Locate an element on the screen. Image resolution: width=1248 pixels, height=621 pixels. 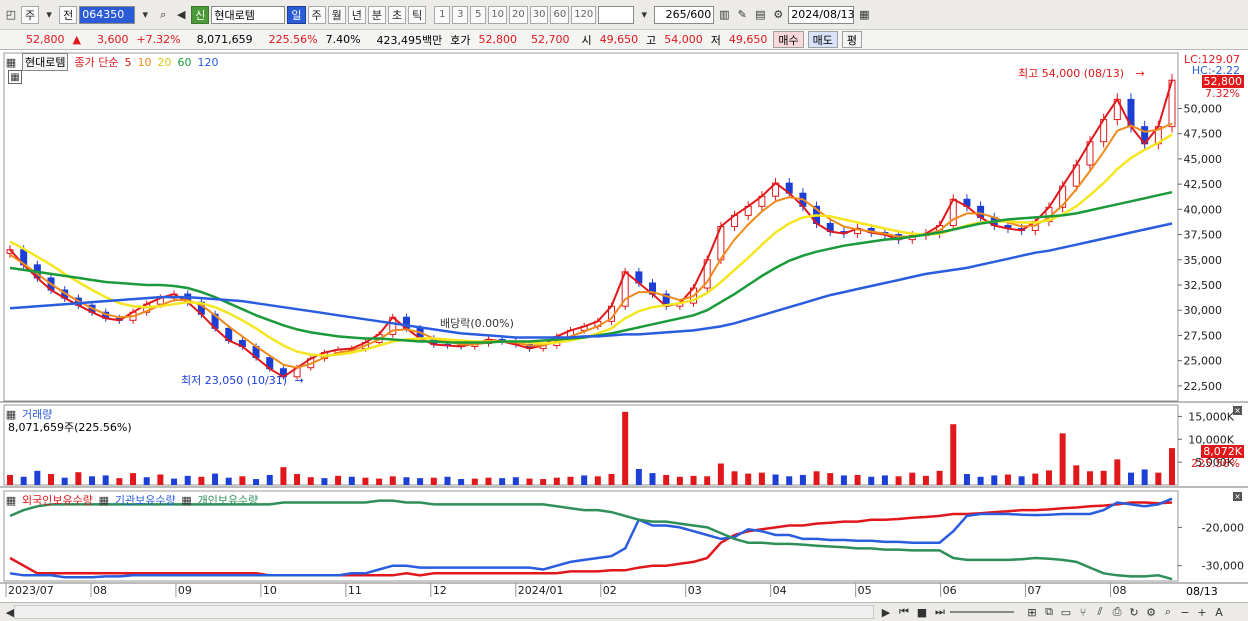
volume-panel: 5,000K10,000K15,000K is located at coordinates (624, 446).